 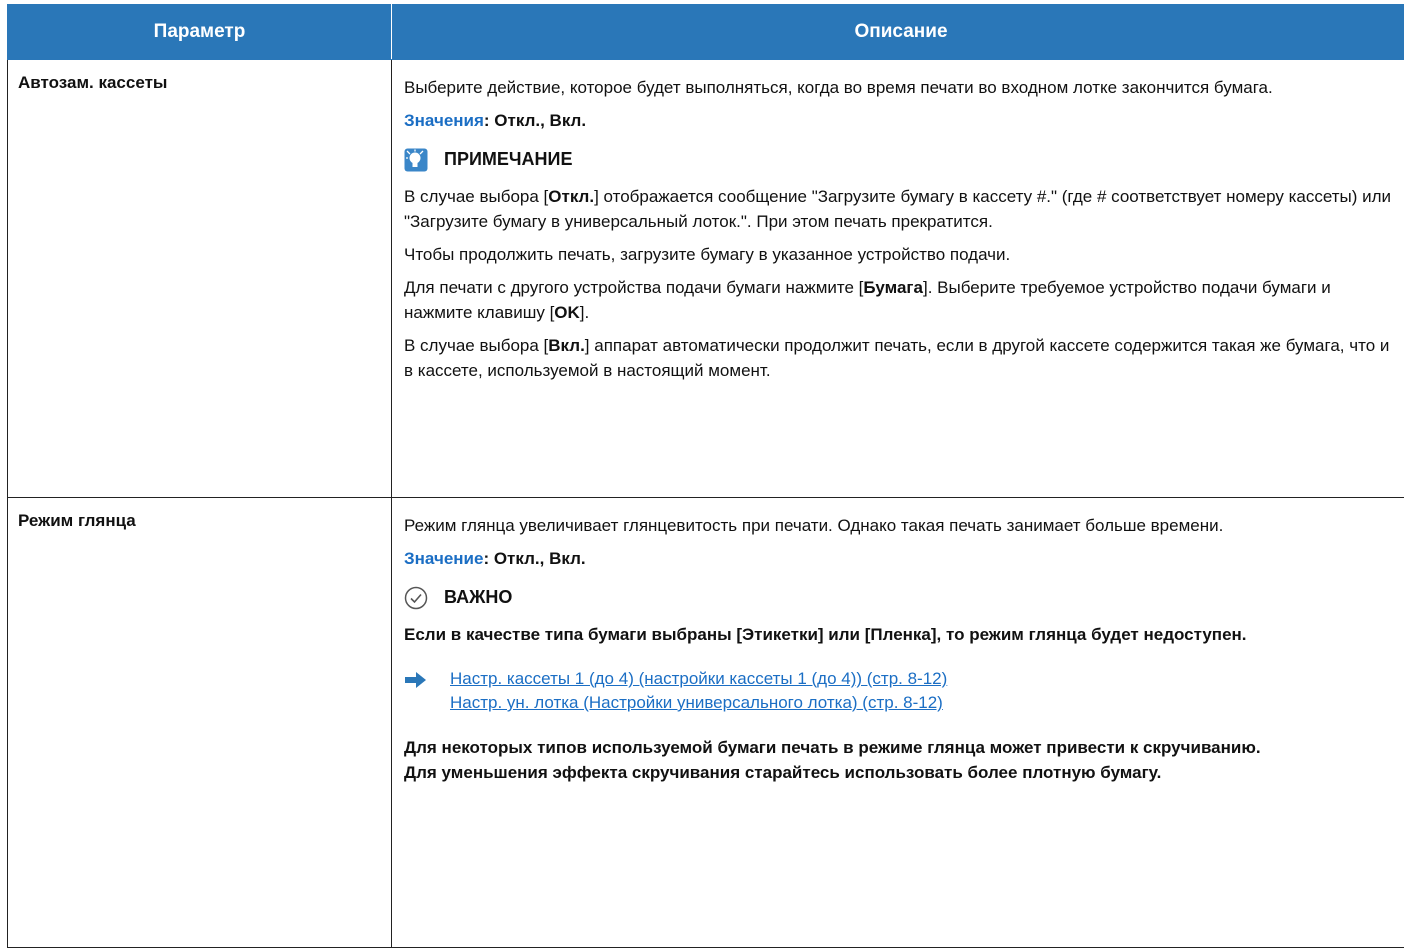 What do you see at coordinates (508, 159) in the screenshot?
I see `note-title: ПРИМЕЧАНИЕ` at bounding box center [508, 159].